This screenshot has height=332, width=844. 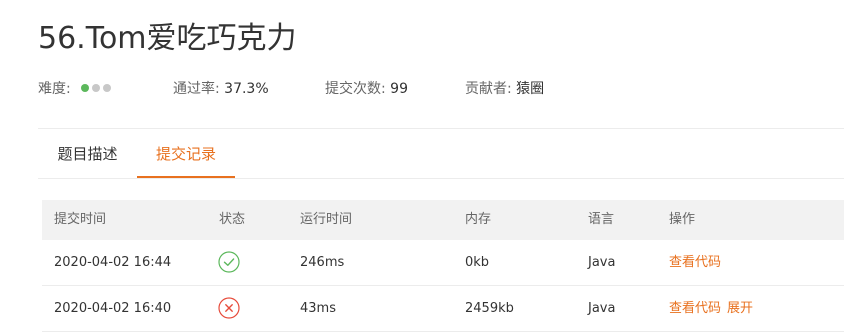 I want to click on runtime-value: 246ms, so click(x=322, y=262).